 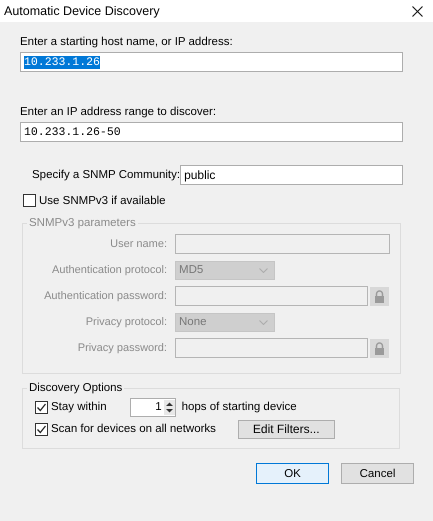 I want to click on field-label: Specify a SNMP Community:, so click(x=106, y=175).